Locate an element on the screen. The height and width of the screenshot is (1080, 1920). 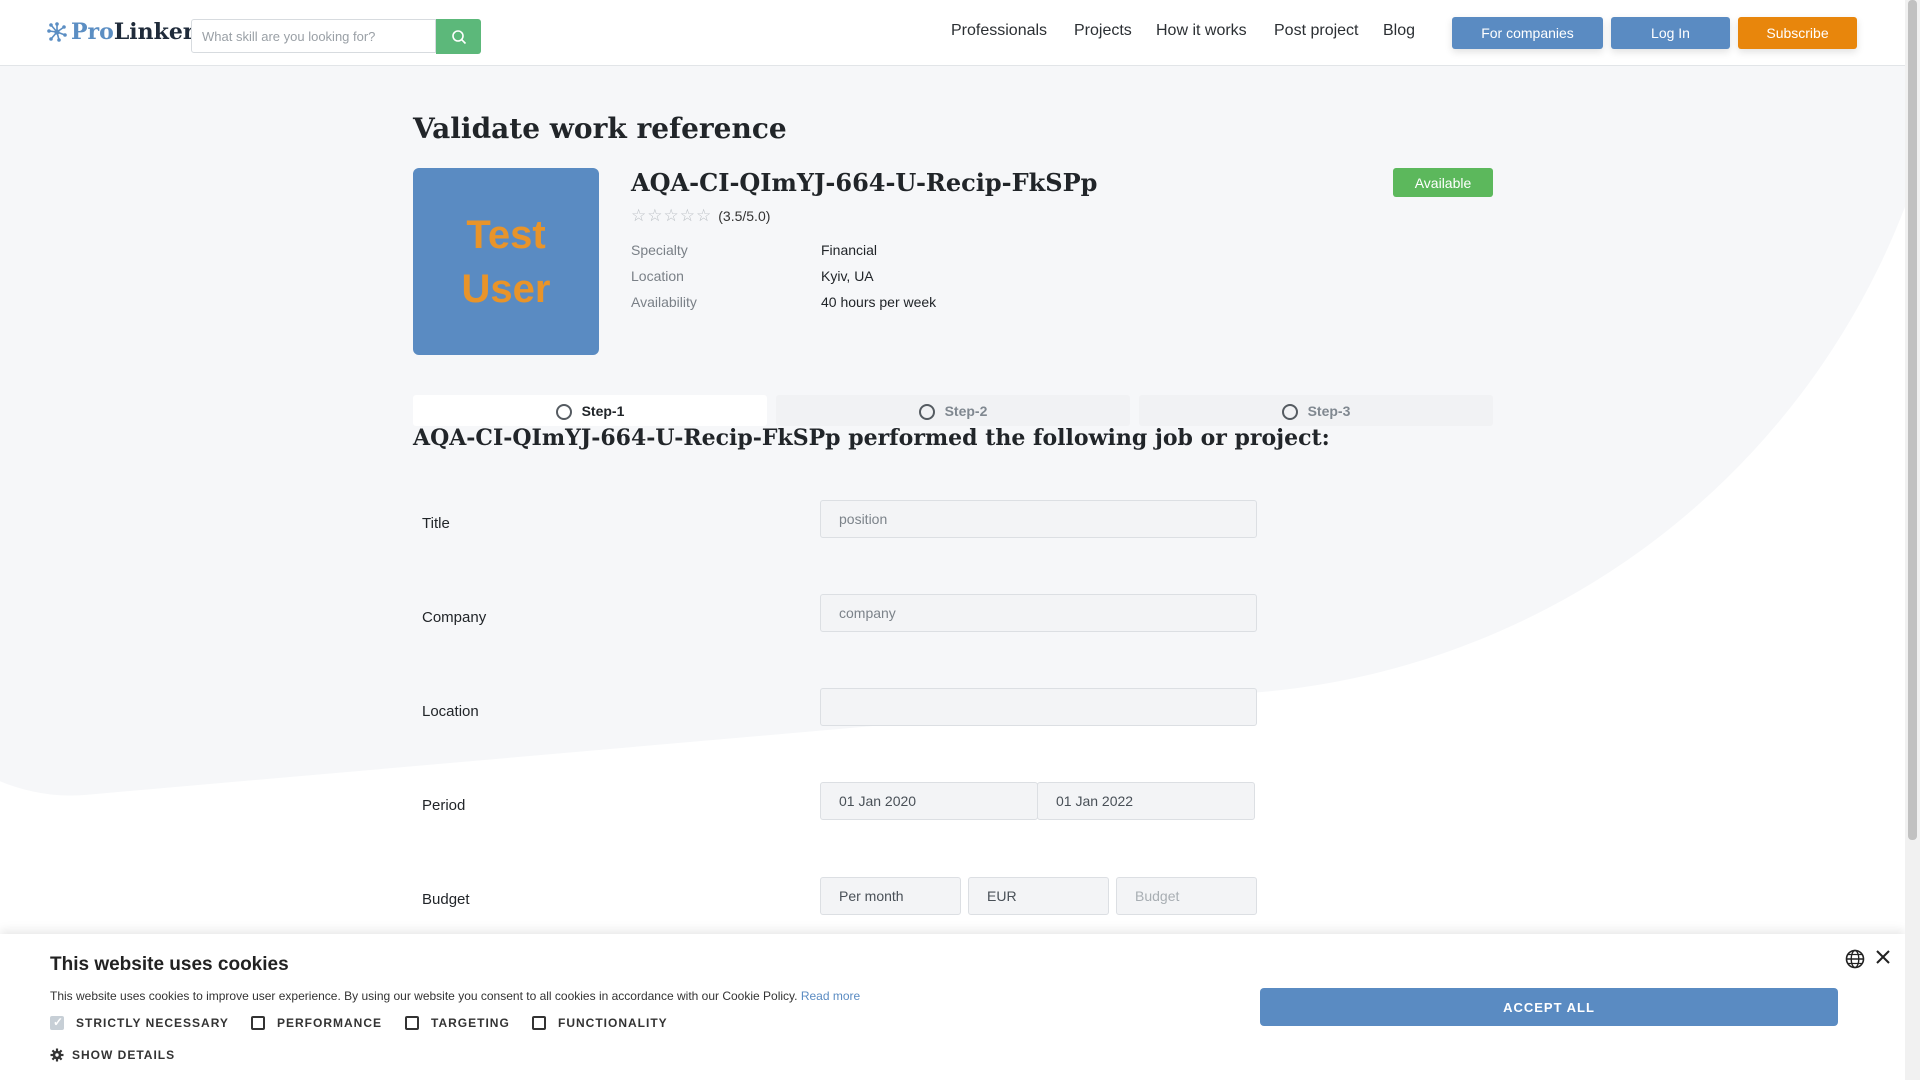
title-field-label: Title is located at coordinates (436, 523).